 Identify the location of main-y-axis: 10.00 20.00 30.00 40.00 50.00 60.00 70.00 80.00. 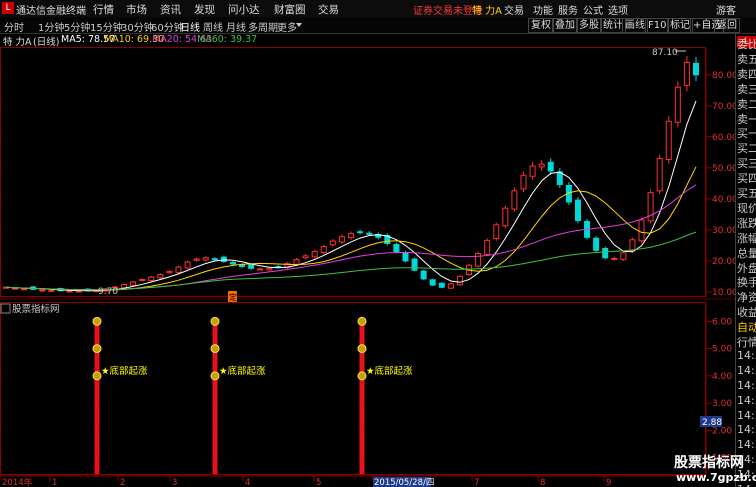
(720, 173).